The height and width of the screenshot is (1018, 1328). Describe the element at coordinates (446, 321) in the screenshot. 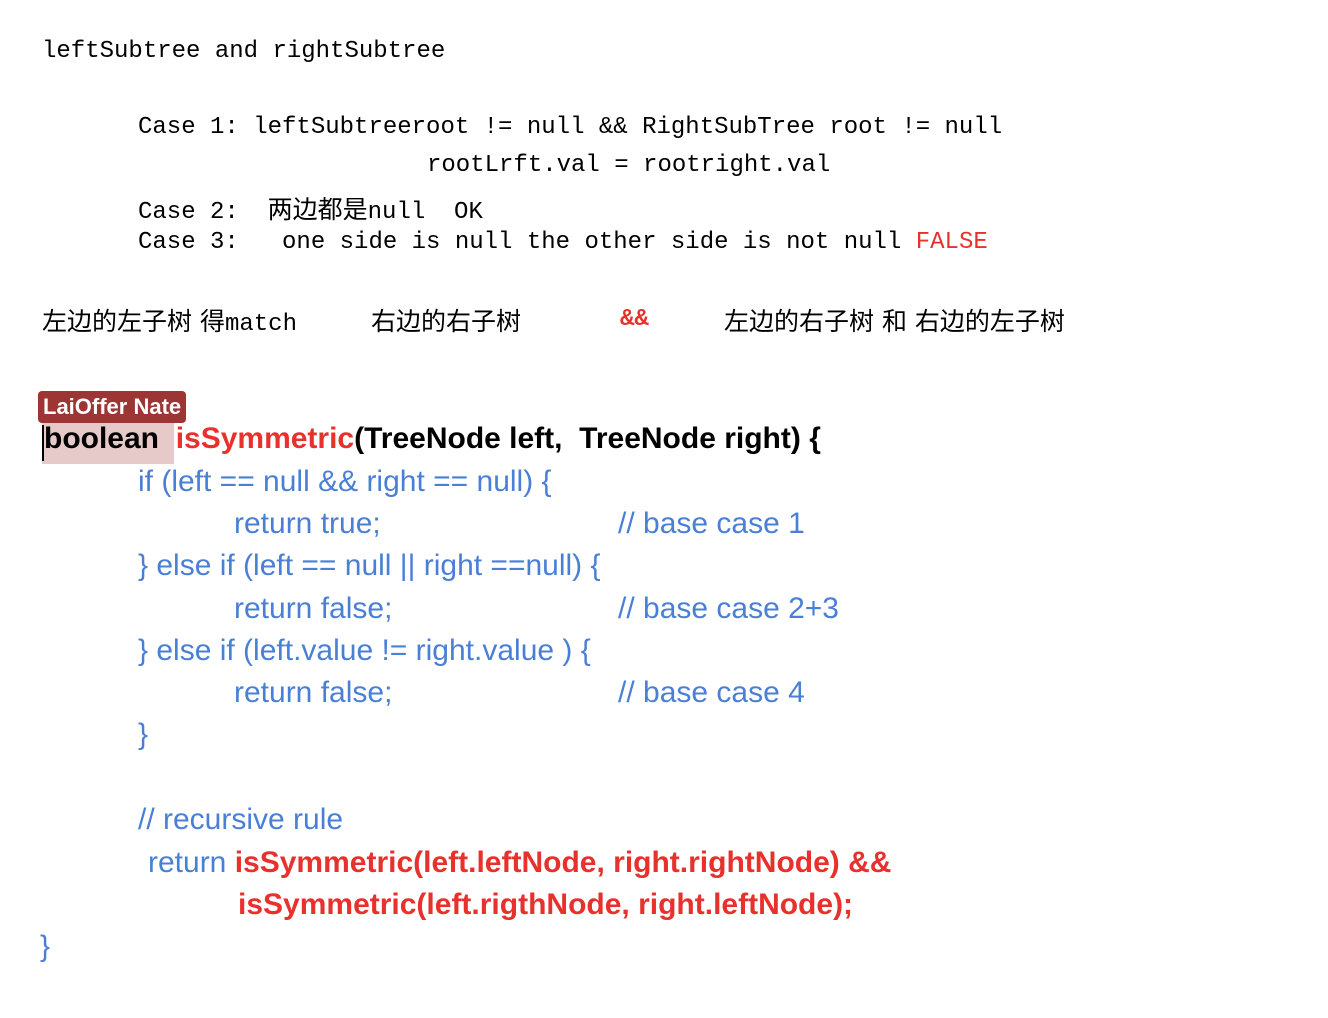

I see `symmetry-rule-part2: 右边的右子树` at that location.